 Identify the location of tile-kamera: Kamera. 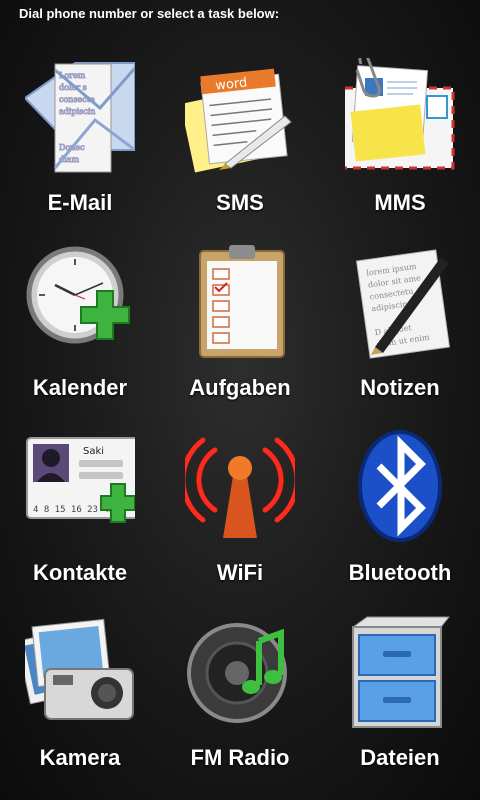
(80, 687).